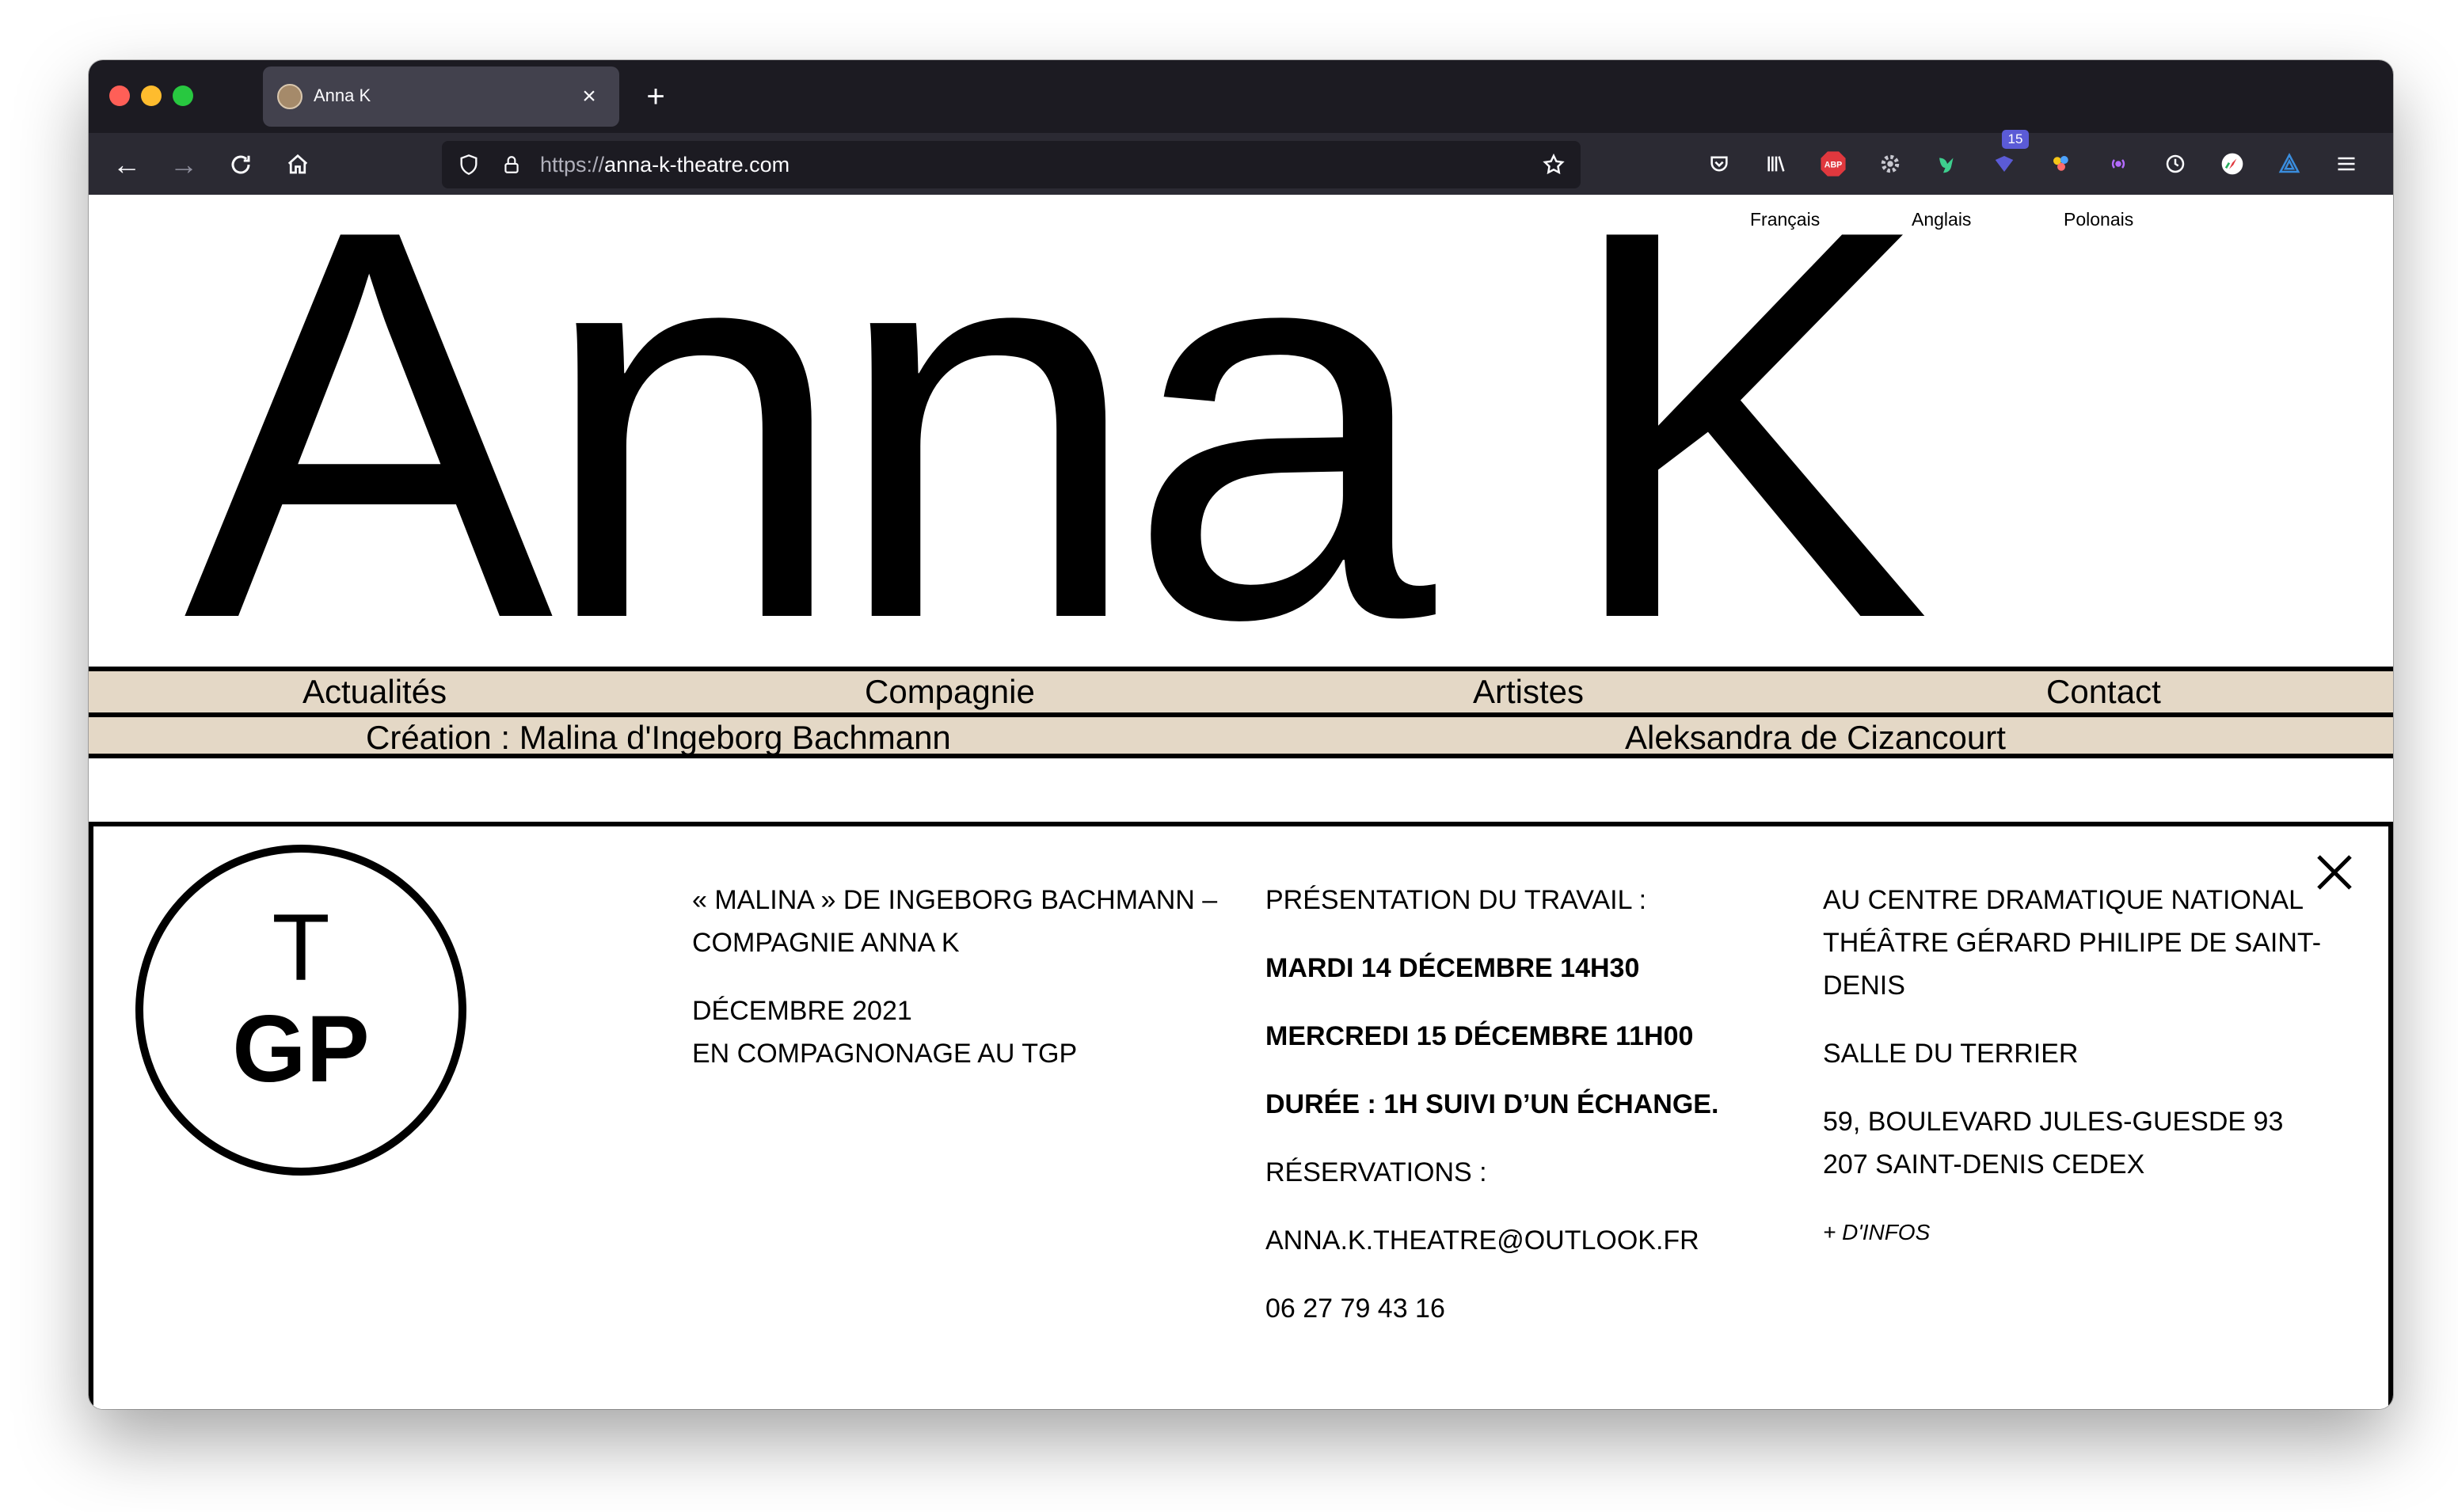 This screenshot has height=1512, width=2458. Describe the element at coordinates (2061, 164) in the screenshot. I see `color-dots-icon` at that location.